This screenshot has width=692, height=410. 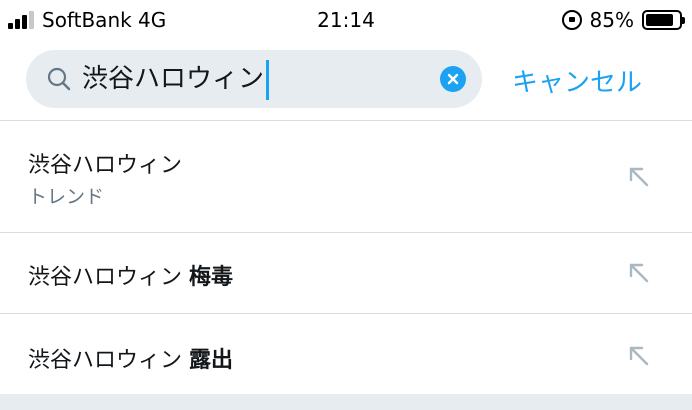 What do you see at coordinates (611, 20) in the screenshot?
I see `battery-percent: 85%` at bounding box center [611, 20].